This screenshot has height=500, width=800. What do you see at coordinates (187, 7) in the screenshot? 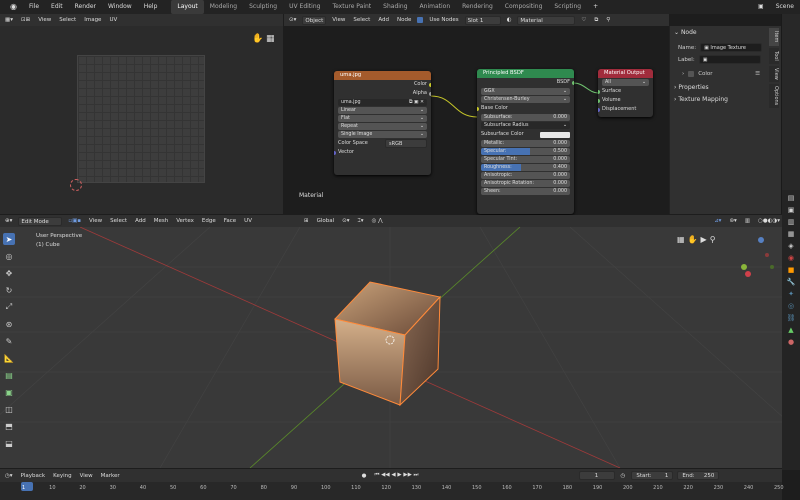
I see `tab-layout: Layout` at bounding box center [187, 7].